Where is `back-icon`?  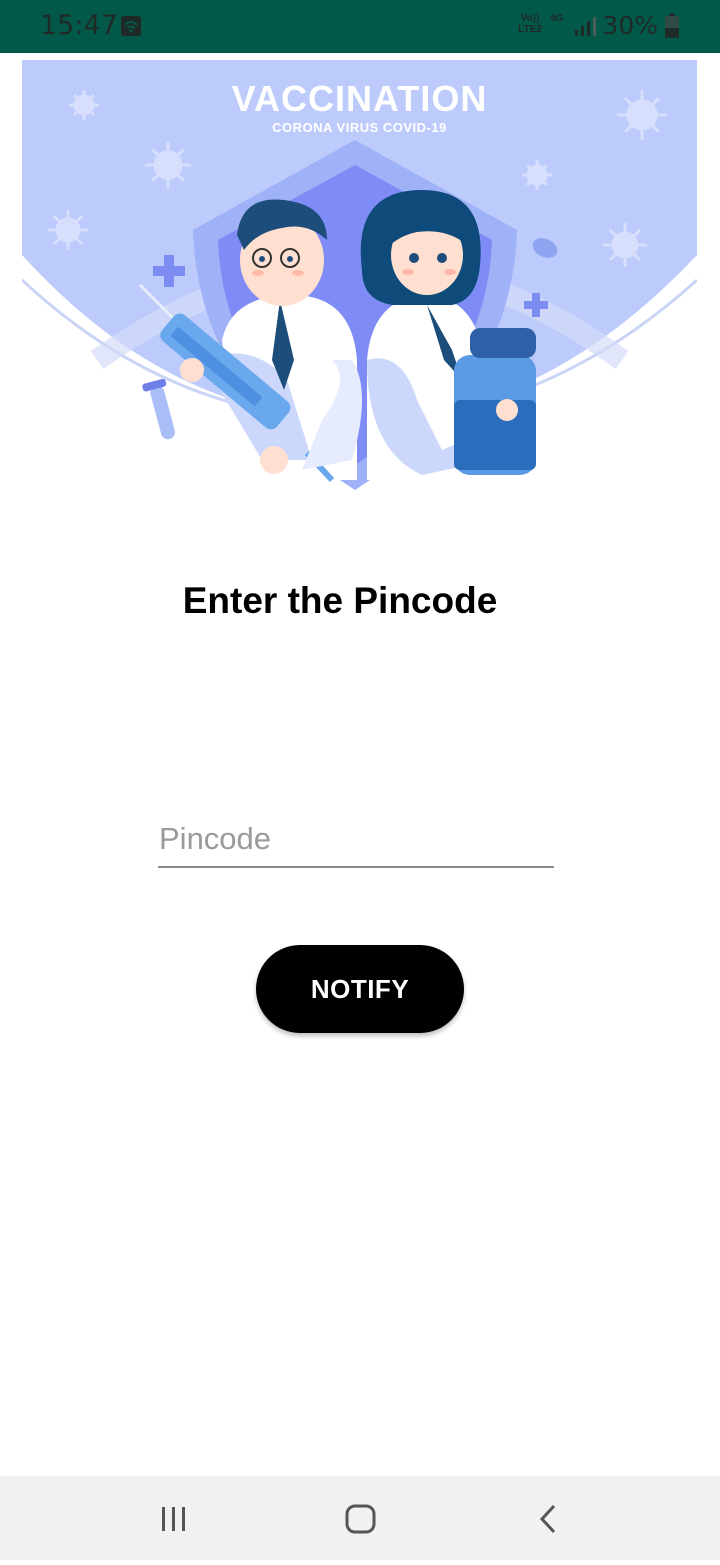
back-icon is located at coordinates (547, 1519).